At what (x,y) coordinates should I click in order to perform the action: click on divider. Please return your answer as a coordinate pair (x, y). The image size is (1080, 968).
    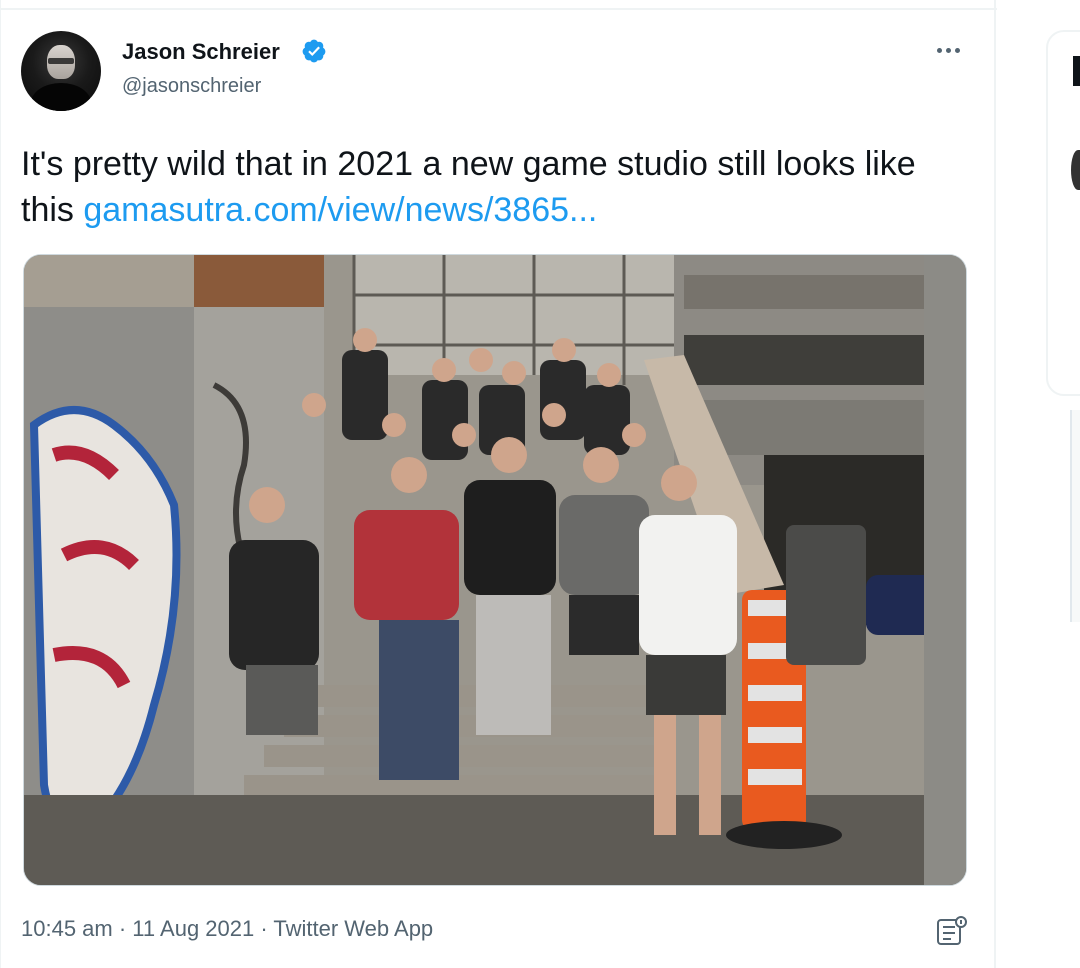
    Looking at the image, I should click on (499, 9).